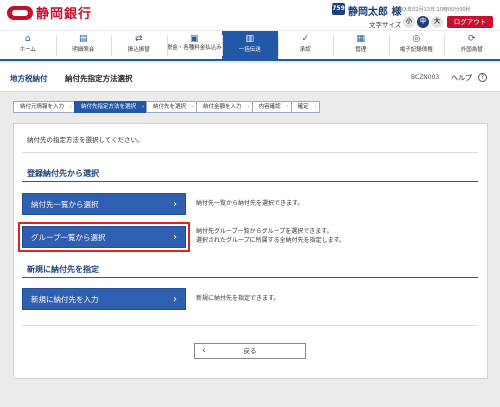 The image size is (500, 407). Describe the element at coordinates (83, 39) in the screenshot. I see `statement-icon: ▤` at that location.